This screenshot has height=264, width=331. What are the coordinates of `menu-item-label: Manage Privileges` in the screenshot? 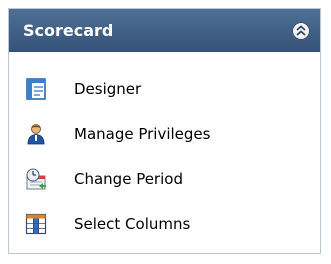 It's located at (142, 133).